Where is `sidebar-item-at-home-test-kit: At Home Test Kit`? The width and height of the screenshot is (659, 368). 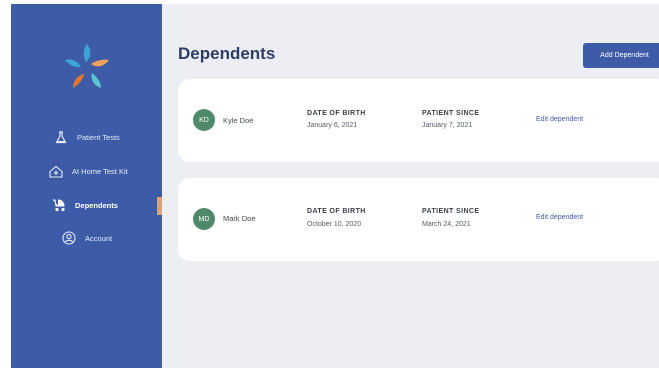 sidebar-item-at-home-test-kit: At Home Test Kit is located at coordinates (86, 171).